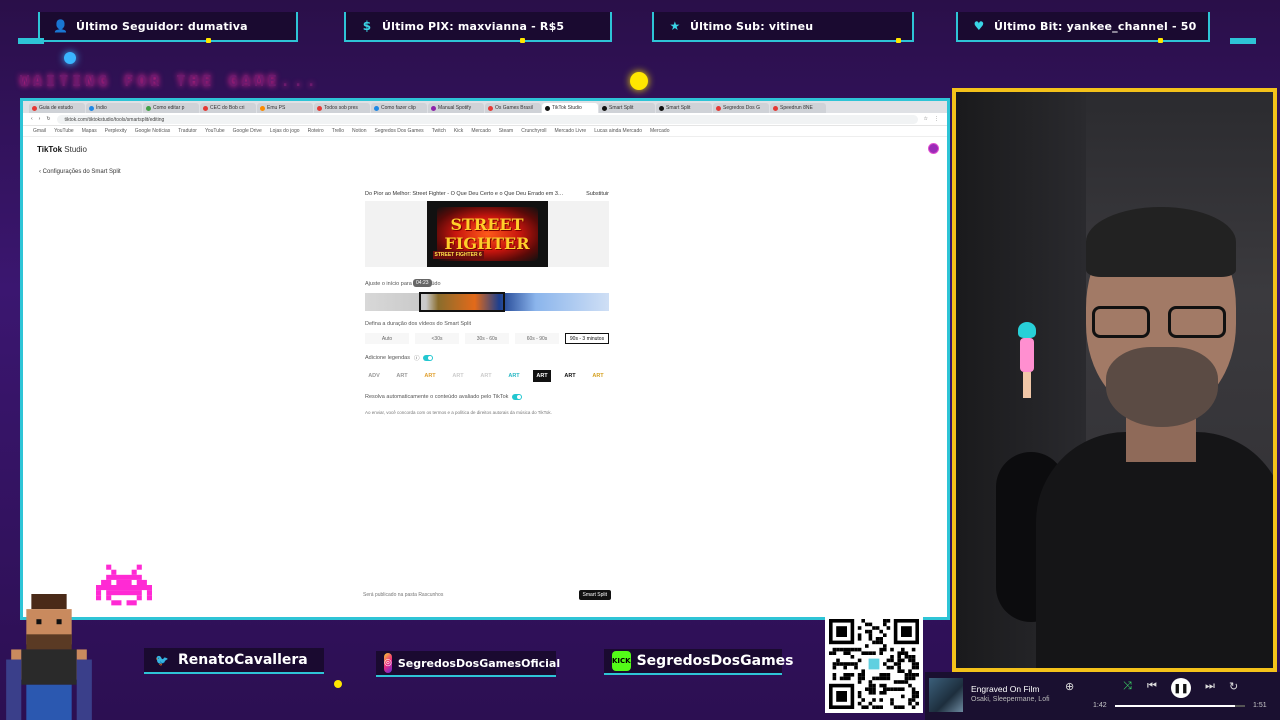 This screenshot has width=1280, height=720. I want to click on progress-track, so click(1180, 706).